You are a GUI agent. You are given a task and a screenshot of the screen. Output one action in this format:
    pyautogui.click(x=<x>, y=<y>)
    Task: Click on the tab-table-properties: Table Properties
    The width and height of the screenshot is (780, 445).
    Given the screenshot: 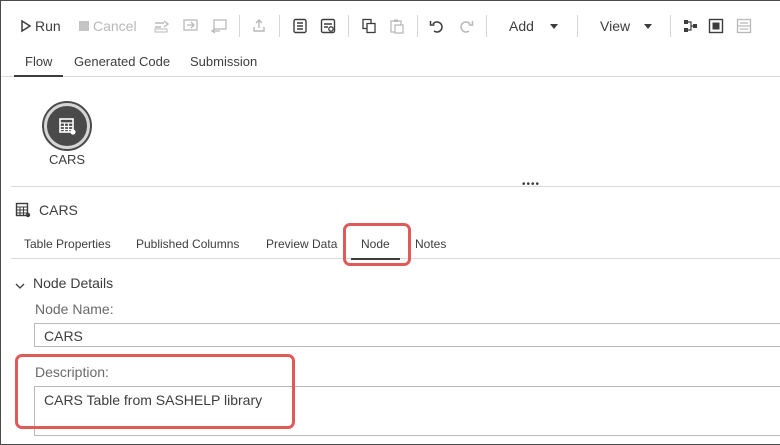 What is the action you would take?
    pyautogui.click(x=67, y=244)
    